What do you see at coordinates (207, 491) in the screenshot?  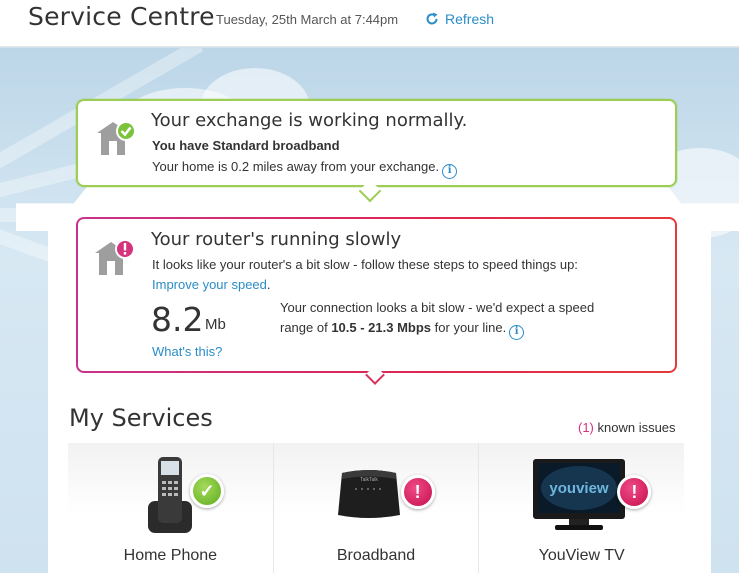 I see `status-ok-icon: ✓` at bounding box center [207, 491].